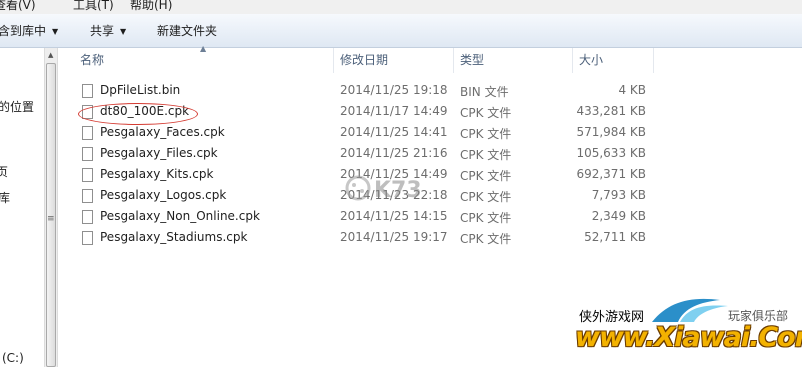  I want to click on file-size: 105,633 KB, so click(611, 153).